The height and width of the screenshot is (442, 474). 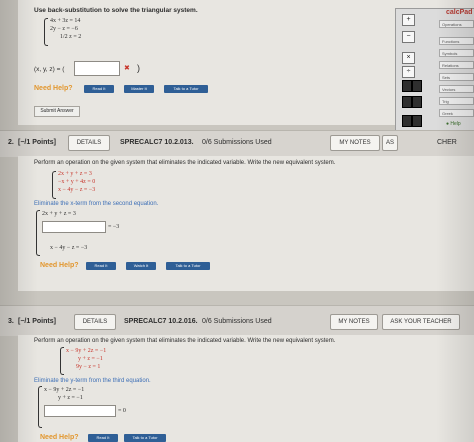 What do you see at coordinates (38, 233) in the screenshot?
I see `q2-new-system-brace` at bounding box center [38, 233].